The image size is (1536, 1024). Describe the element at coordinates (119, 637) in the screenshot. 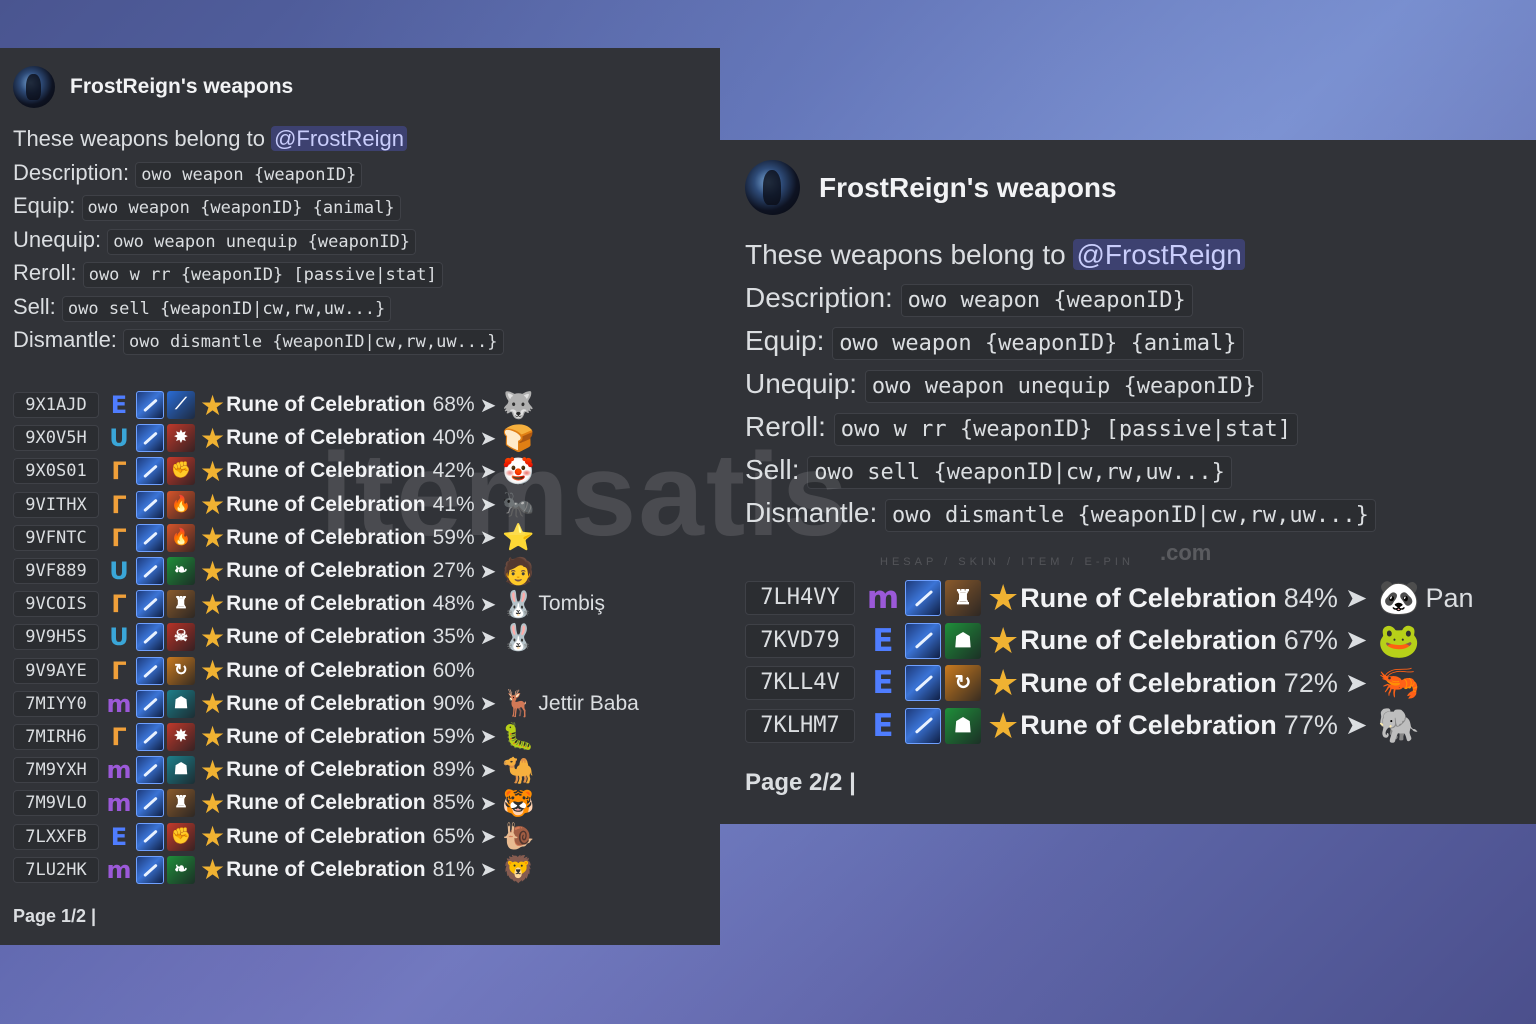

I see `rarity-icon: U` at that location.